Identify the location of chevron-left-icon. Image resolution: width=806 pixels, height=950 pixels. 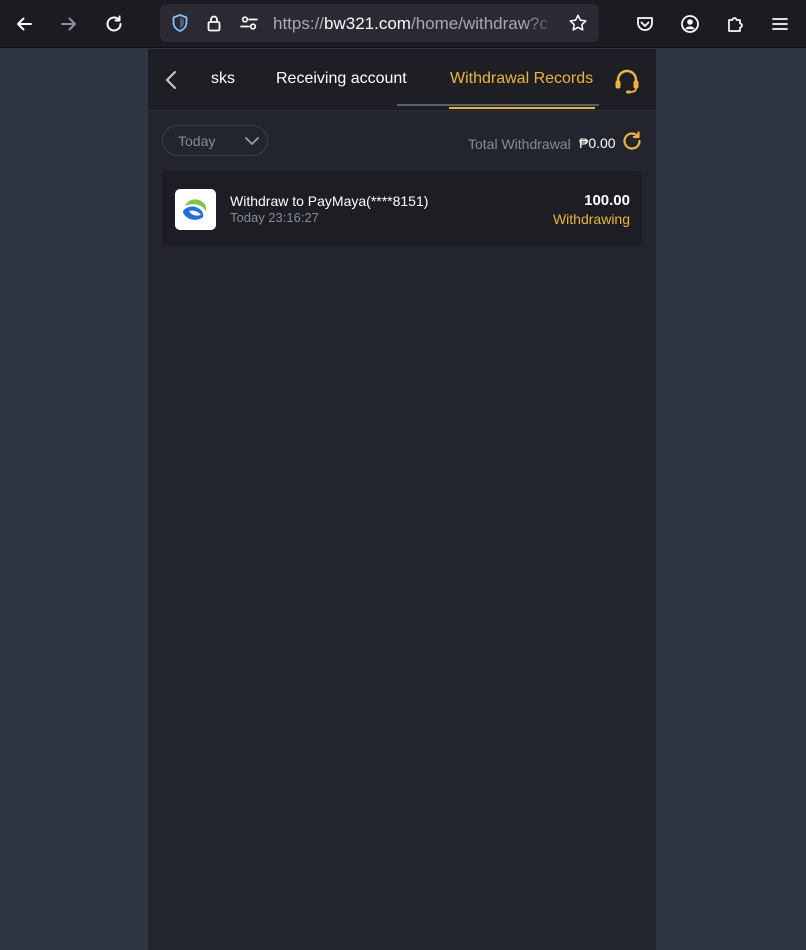
(171, 80).